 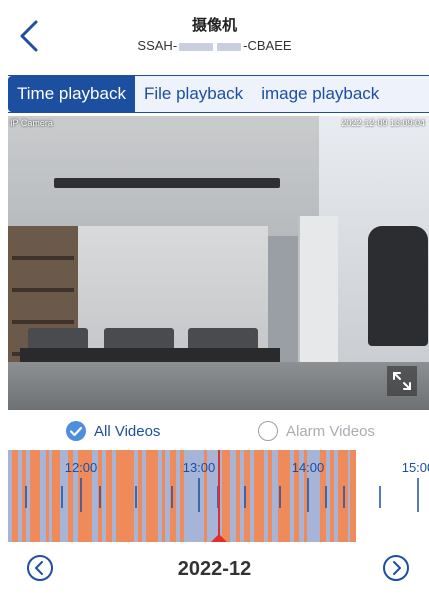 I want to click on check-icon, so click(x=76, y=431).